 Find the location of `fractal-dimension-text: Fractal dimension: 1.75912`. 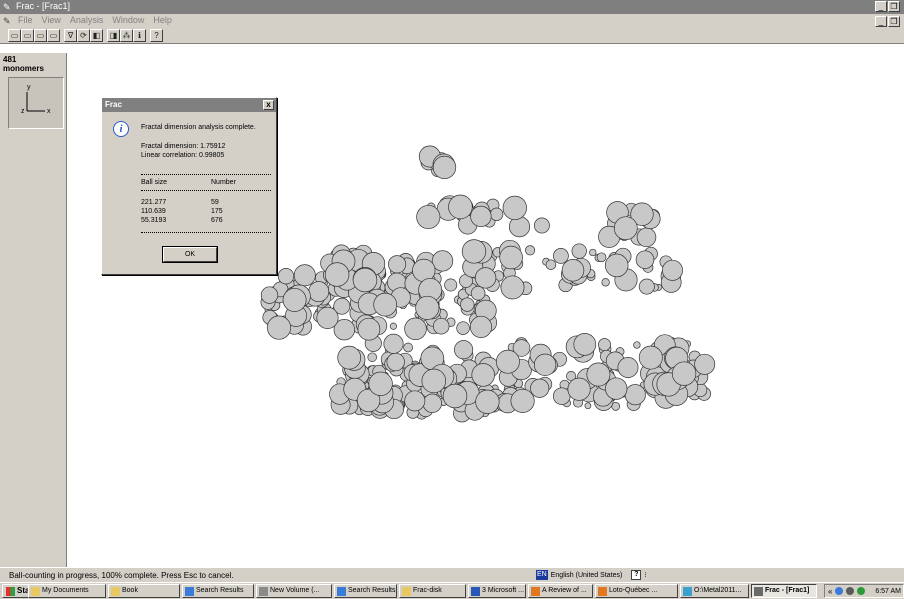

fractal-dimension-text: Fractal dimension: 1.75912 is located at coordinates (183, 146).